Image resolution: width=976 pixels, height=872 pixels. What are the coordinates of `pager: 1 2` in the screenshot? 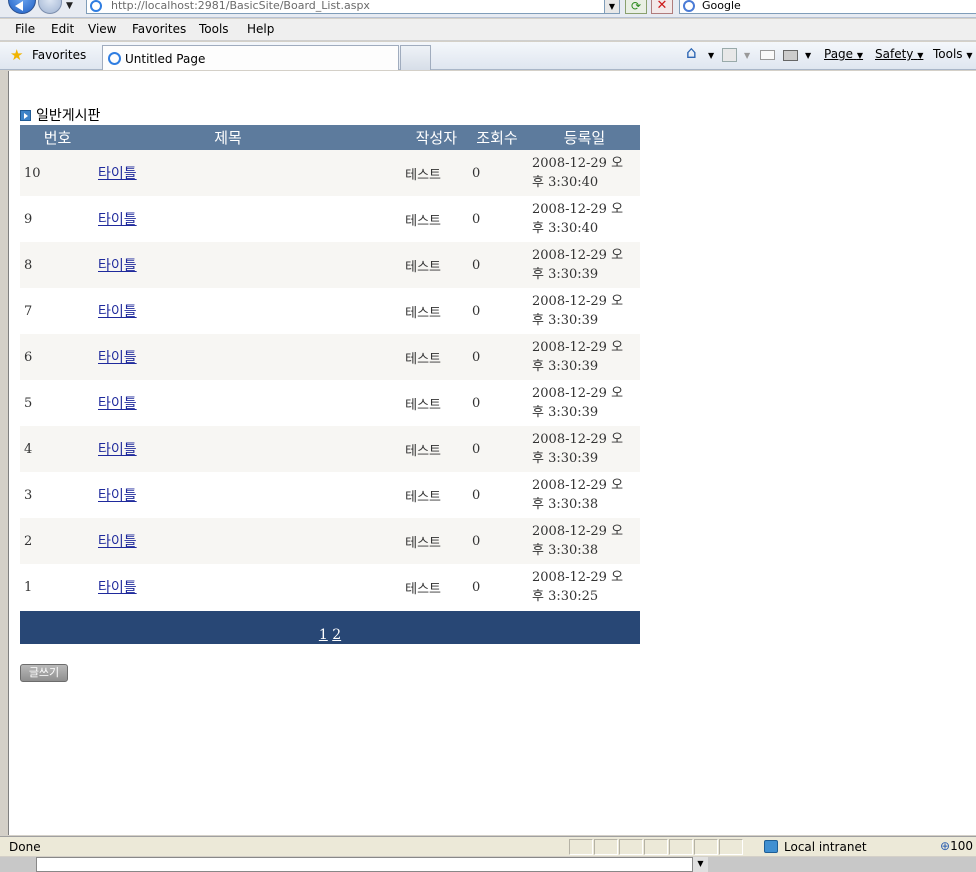 It's located at (330, 627).